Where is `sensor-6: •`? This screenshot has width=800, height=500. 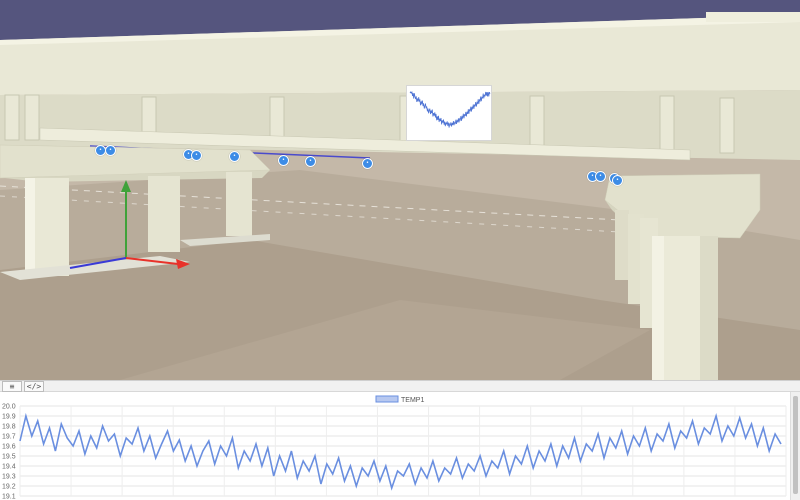
sensor-6: • is located at coordinates (283, 160).